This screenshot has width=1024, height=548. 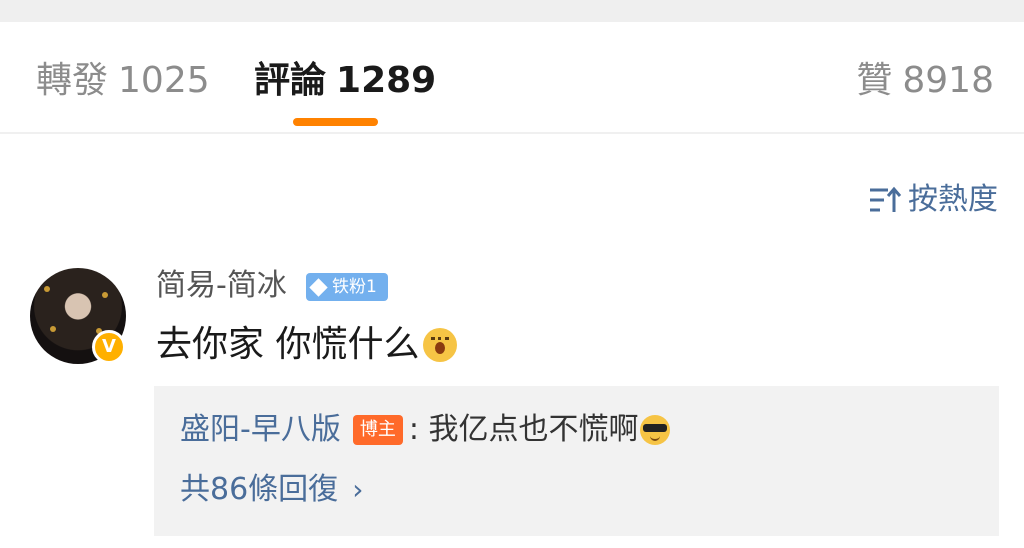 I want to click on tab-repost-label: 轉發, so click(x=72, y=80).